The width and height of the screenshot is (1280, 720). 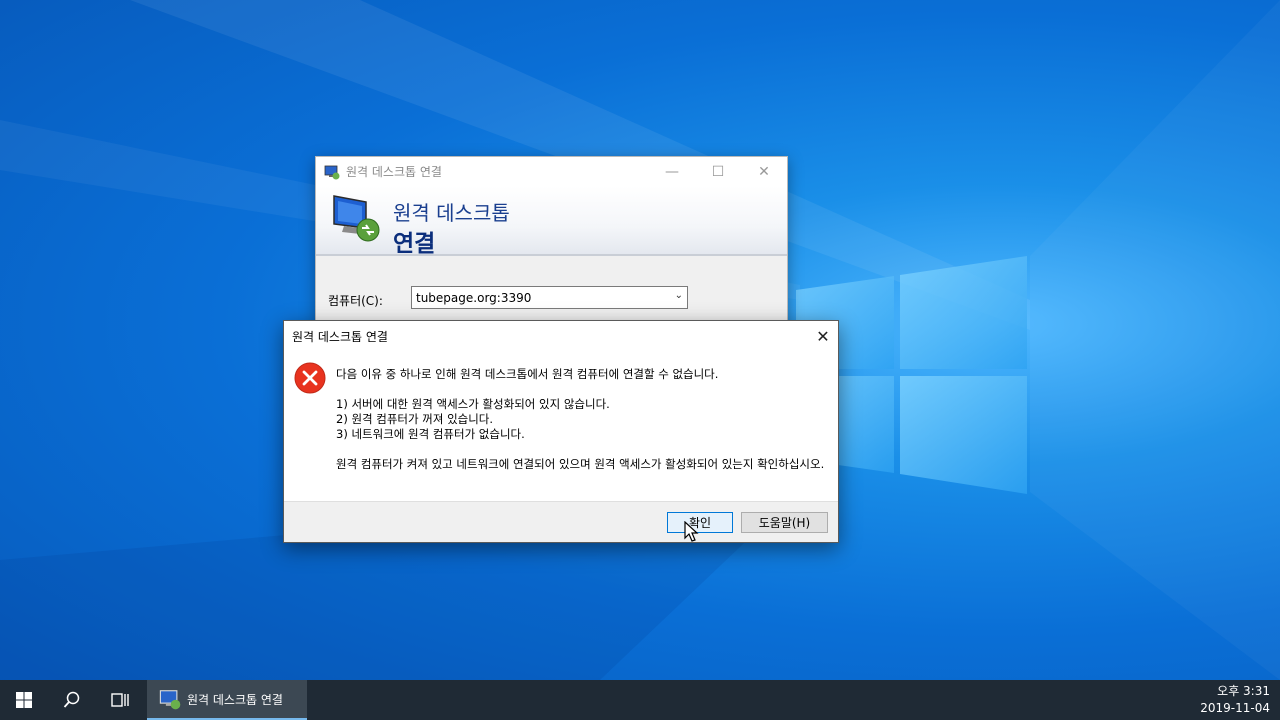 What do you see at coordinates (394, 172) in the screenshot?
I see `rdp-window-title: 원격 데스크톱 연결` at bounding box center [394, 172].